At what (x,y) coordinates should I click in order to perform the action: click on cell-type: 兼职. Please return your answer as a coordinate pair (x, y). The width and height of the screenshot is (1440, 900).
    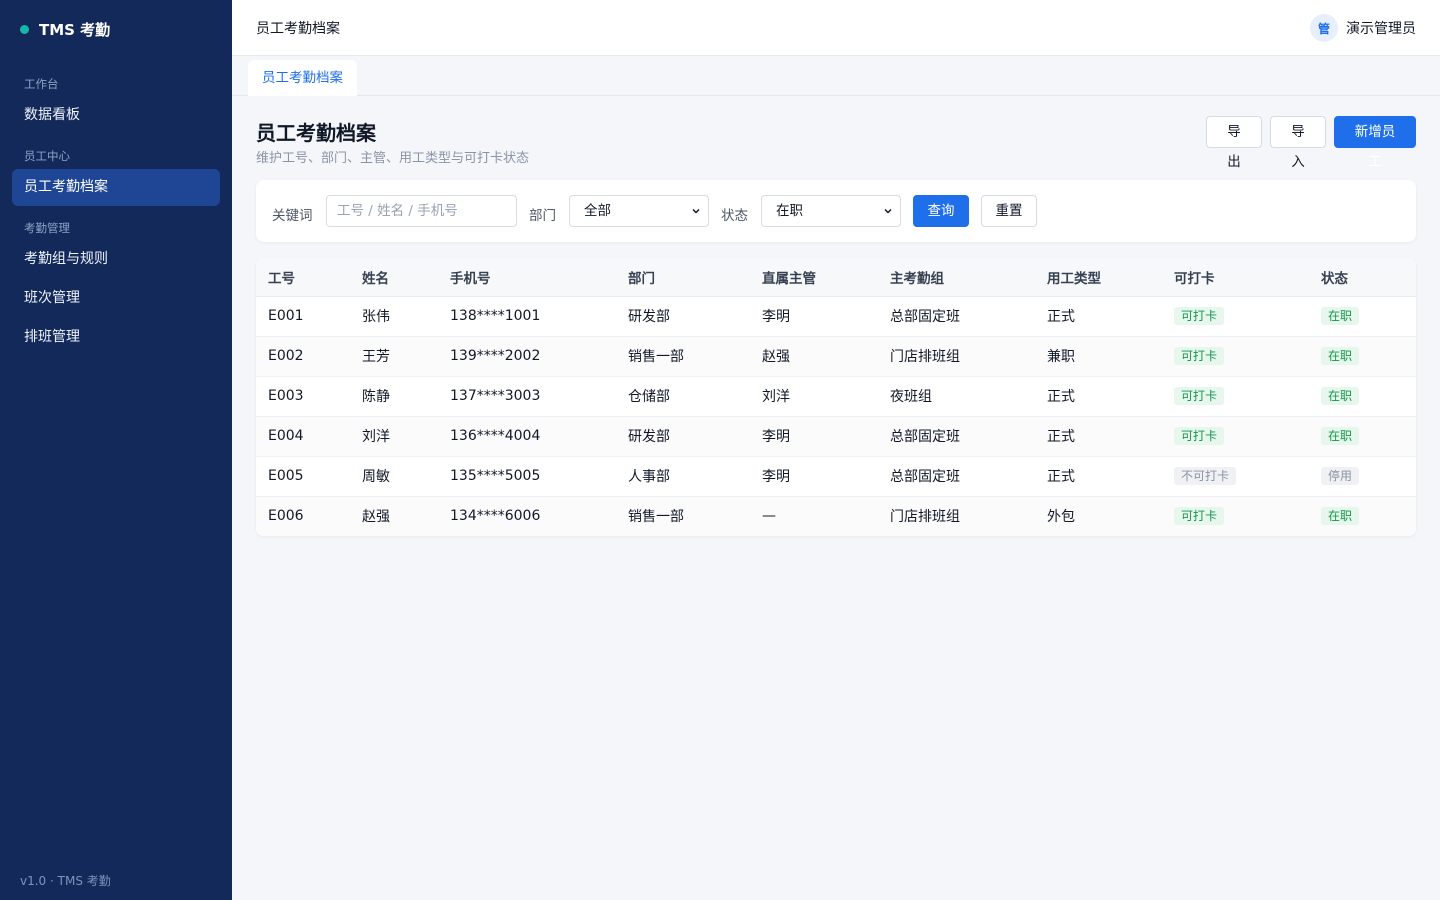
    Looking at the image, I should click on (1098, 356).